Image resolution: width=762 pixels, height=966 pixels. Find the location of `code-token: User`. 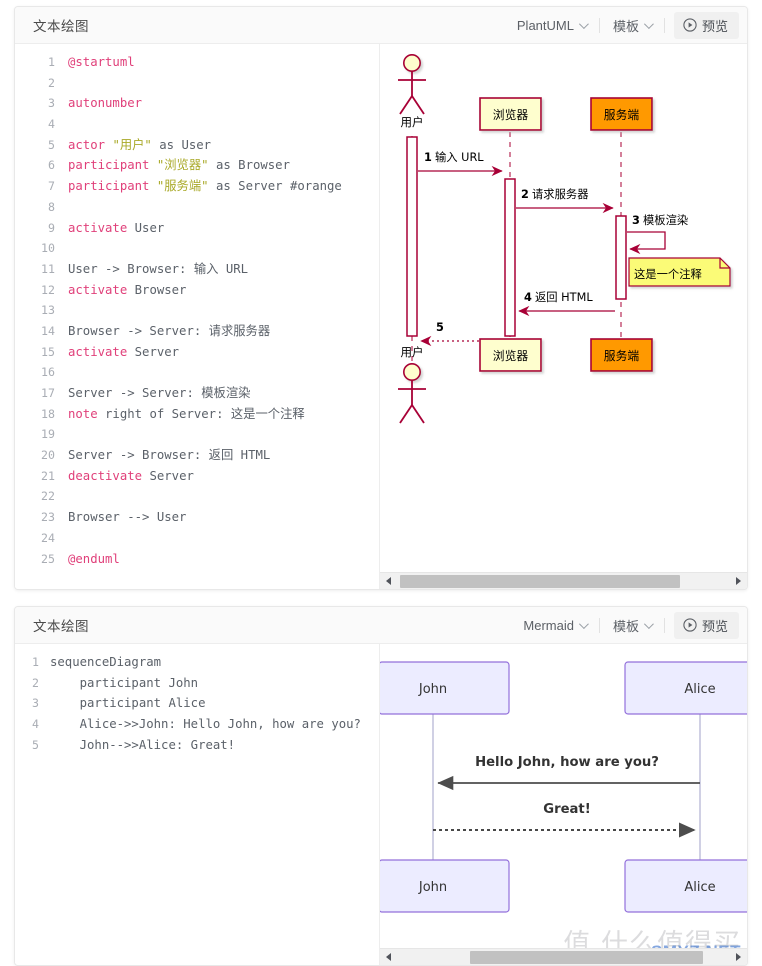

code-token: User is located at coordinates (146, 227).